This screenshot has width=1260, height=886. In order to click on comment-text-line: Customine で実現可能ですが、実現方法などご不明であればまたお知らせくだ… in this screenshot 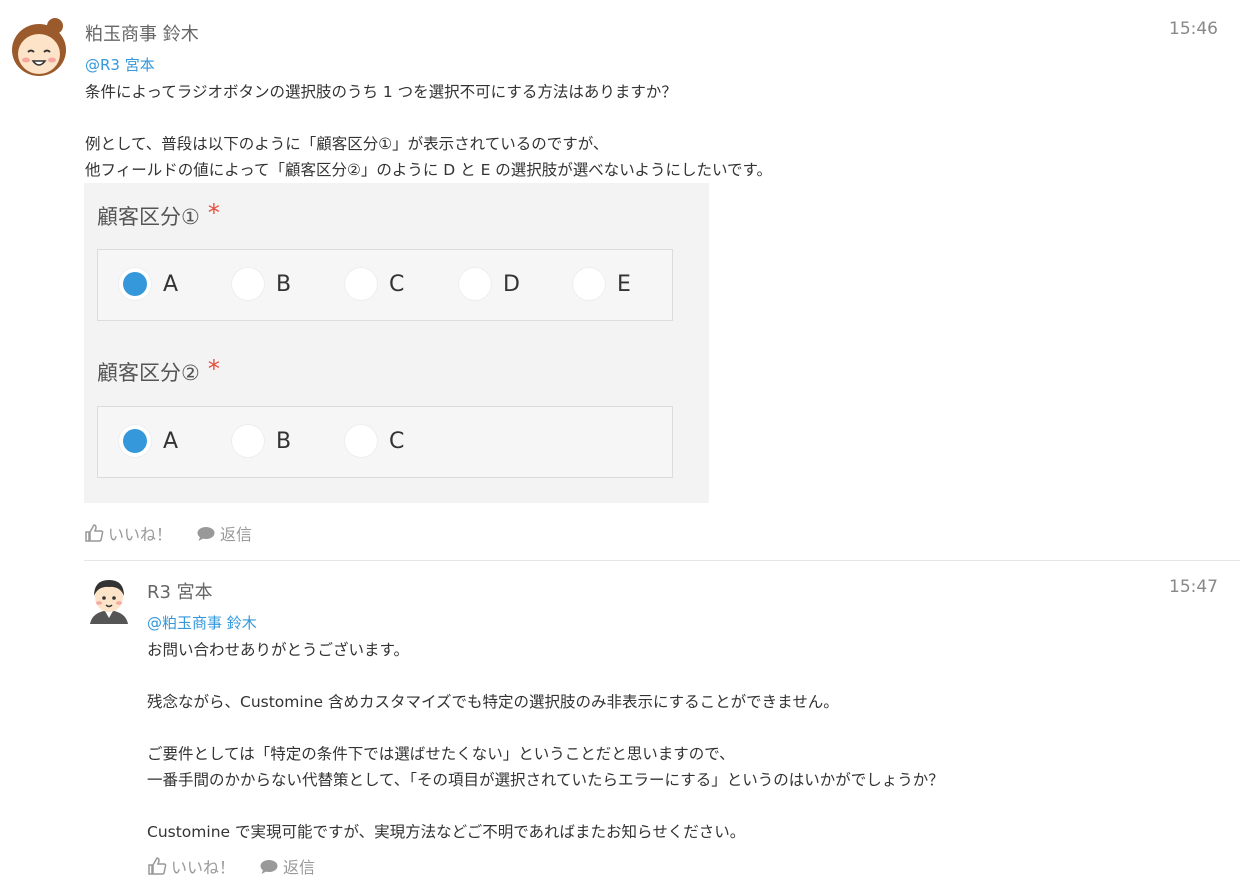, I will do `click(446, 832)`.